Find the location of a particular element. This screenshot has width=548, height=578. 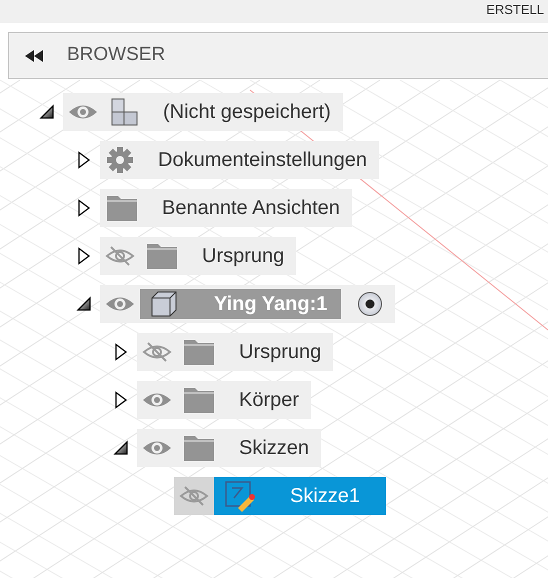

gear-icon is located at coordinates (120, 160).